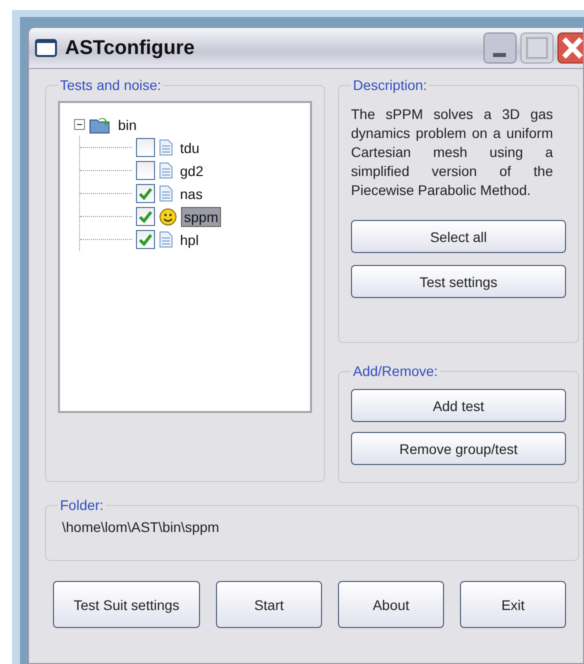 The width and height of the screenshot is (584, 664). Describe the element at coordinates (79, 124) in the screenshot. I see `collapse-icon` at that location.